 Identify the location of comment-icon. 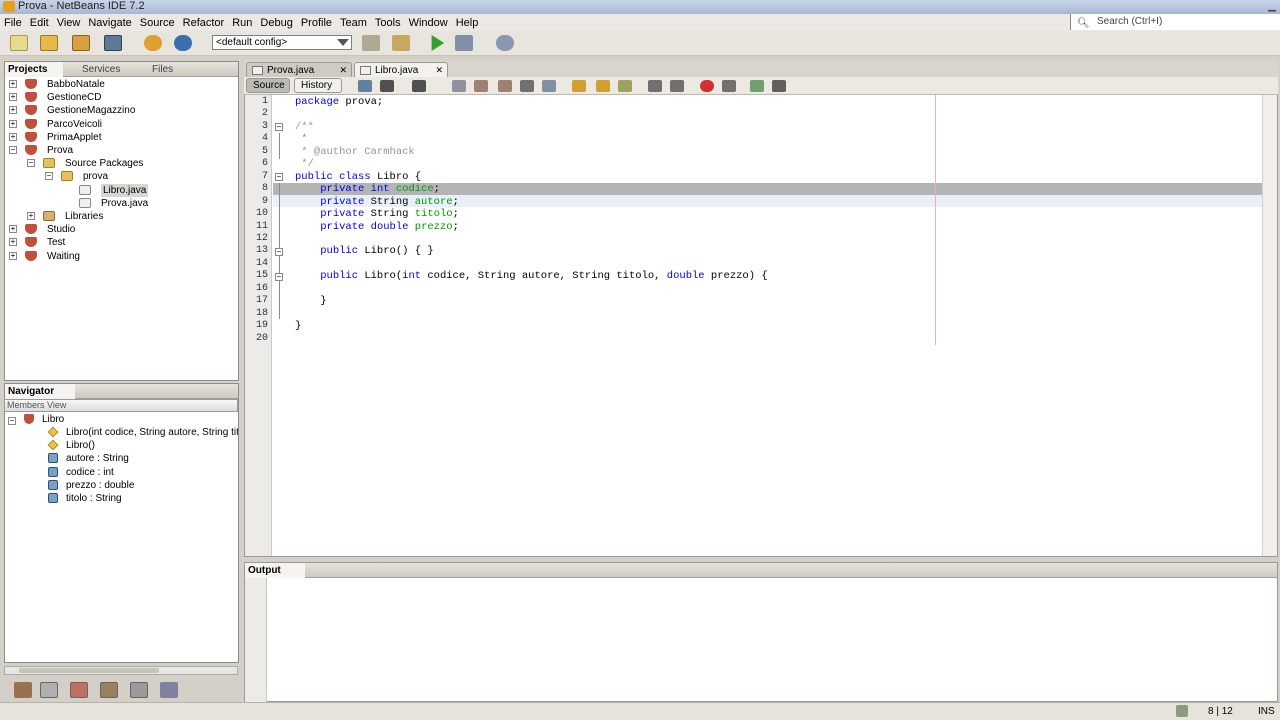
(757, 86).